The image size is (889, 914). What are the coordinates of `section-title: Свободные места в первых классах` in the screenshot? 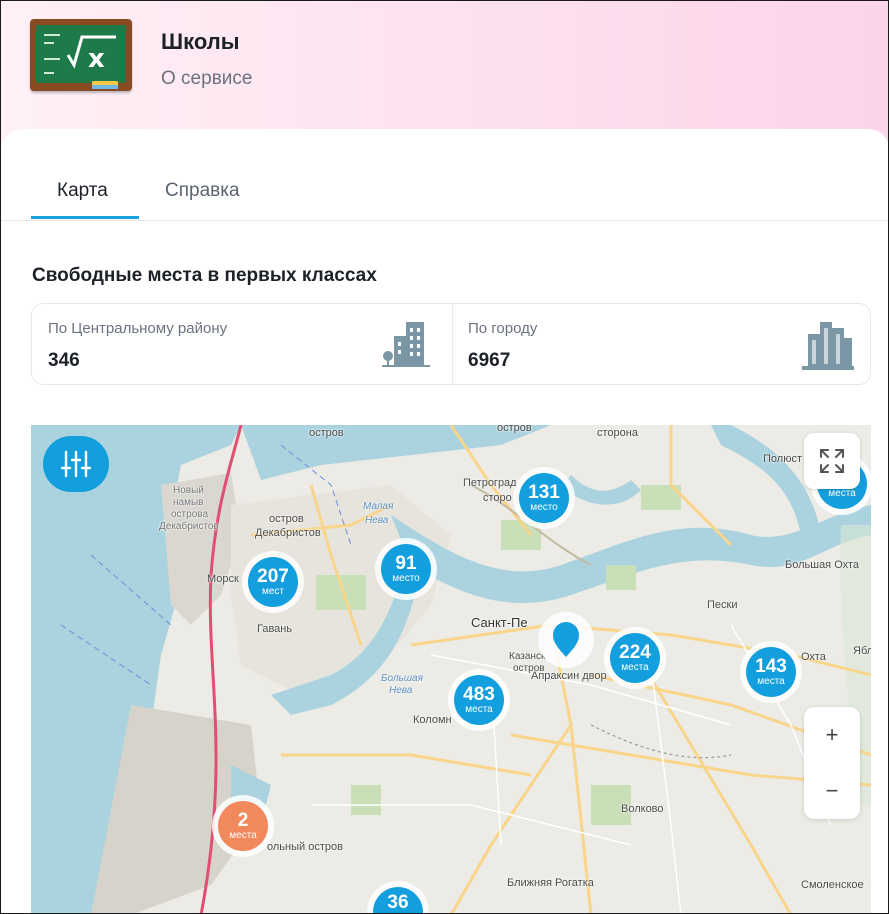 It's located at (204, 275).